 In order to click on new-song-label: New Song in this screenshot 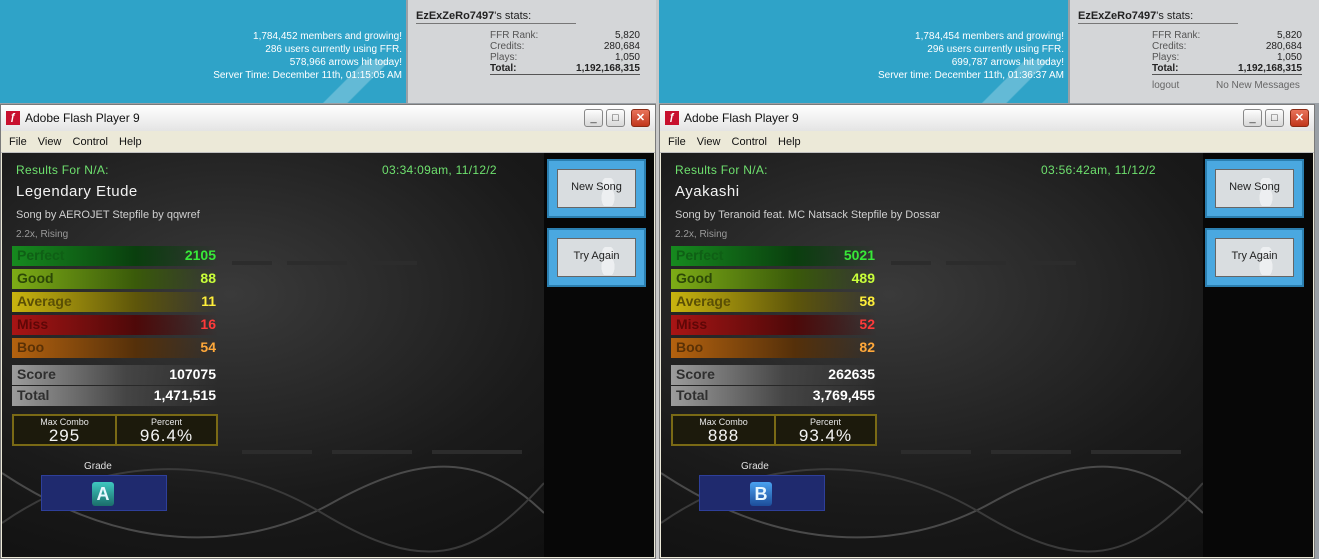, I will do `click(1254, 187)`.